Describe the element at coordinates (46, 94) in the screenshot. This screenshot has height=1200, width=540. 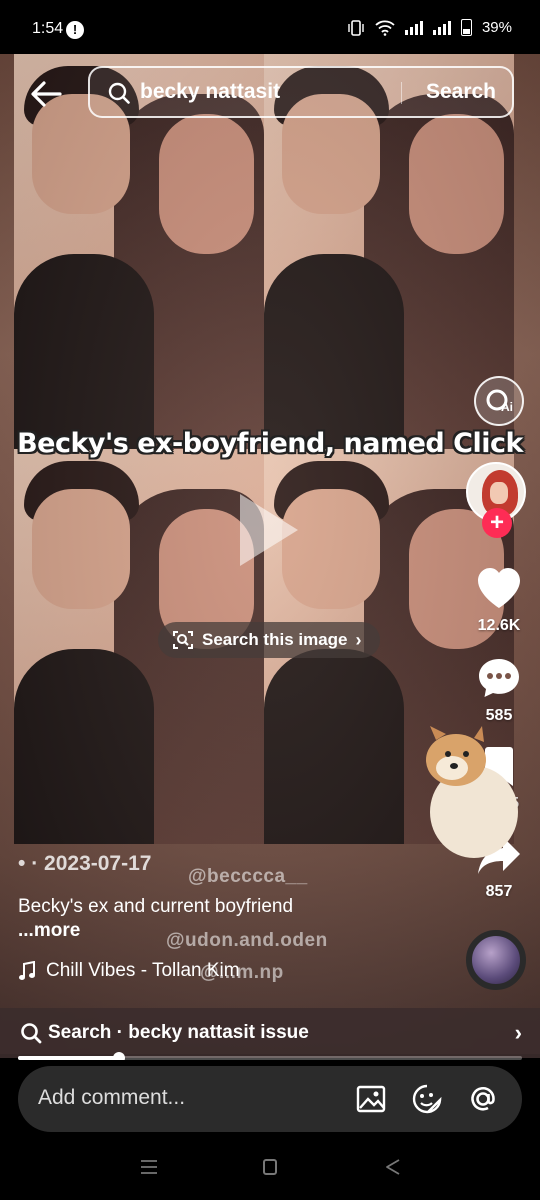
I see `back-arrow-icon` at that location.